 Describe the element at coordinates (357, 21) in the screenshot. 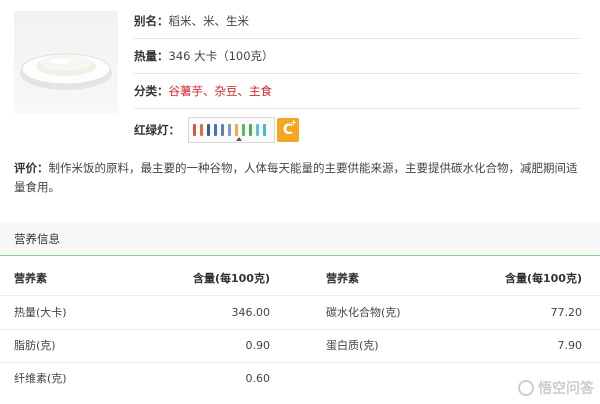

I see `alias-row: 别名： 稻米、米、生米` at that location.